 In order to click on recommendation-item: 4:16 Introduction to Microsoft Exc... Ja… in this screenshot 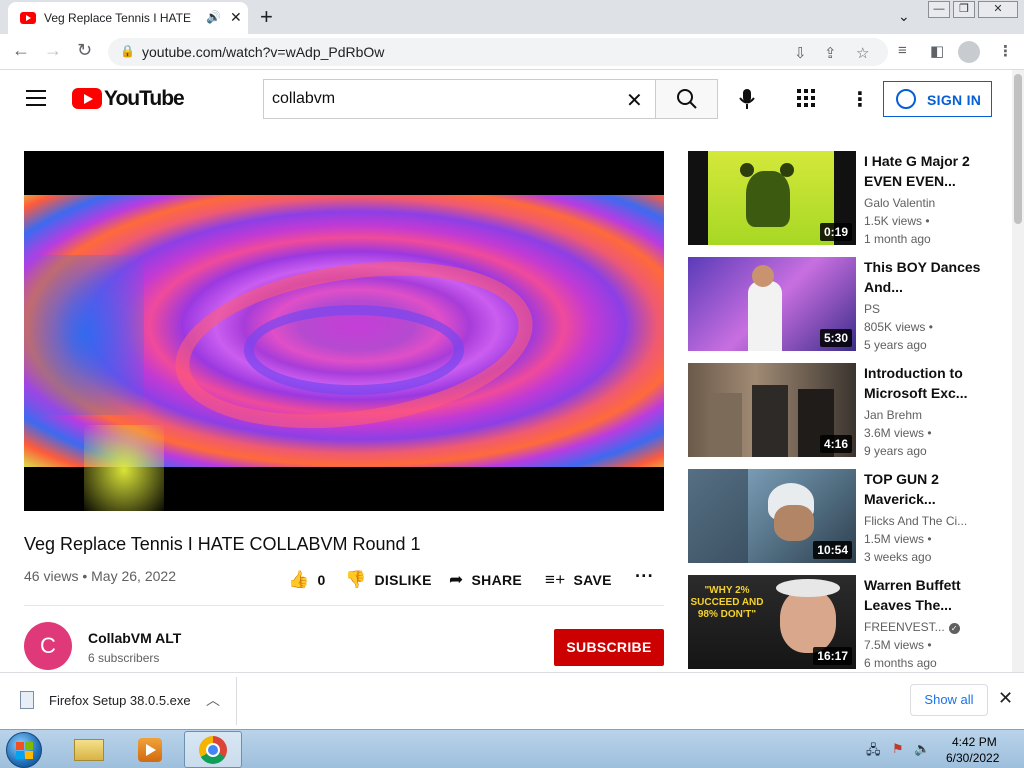, I will do `click(838, 410)`.